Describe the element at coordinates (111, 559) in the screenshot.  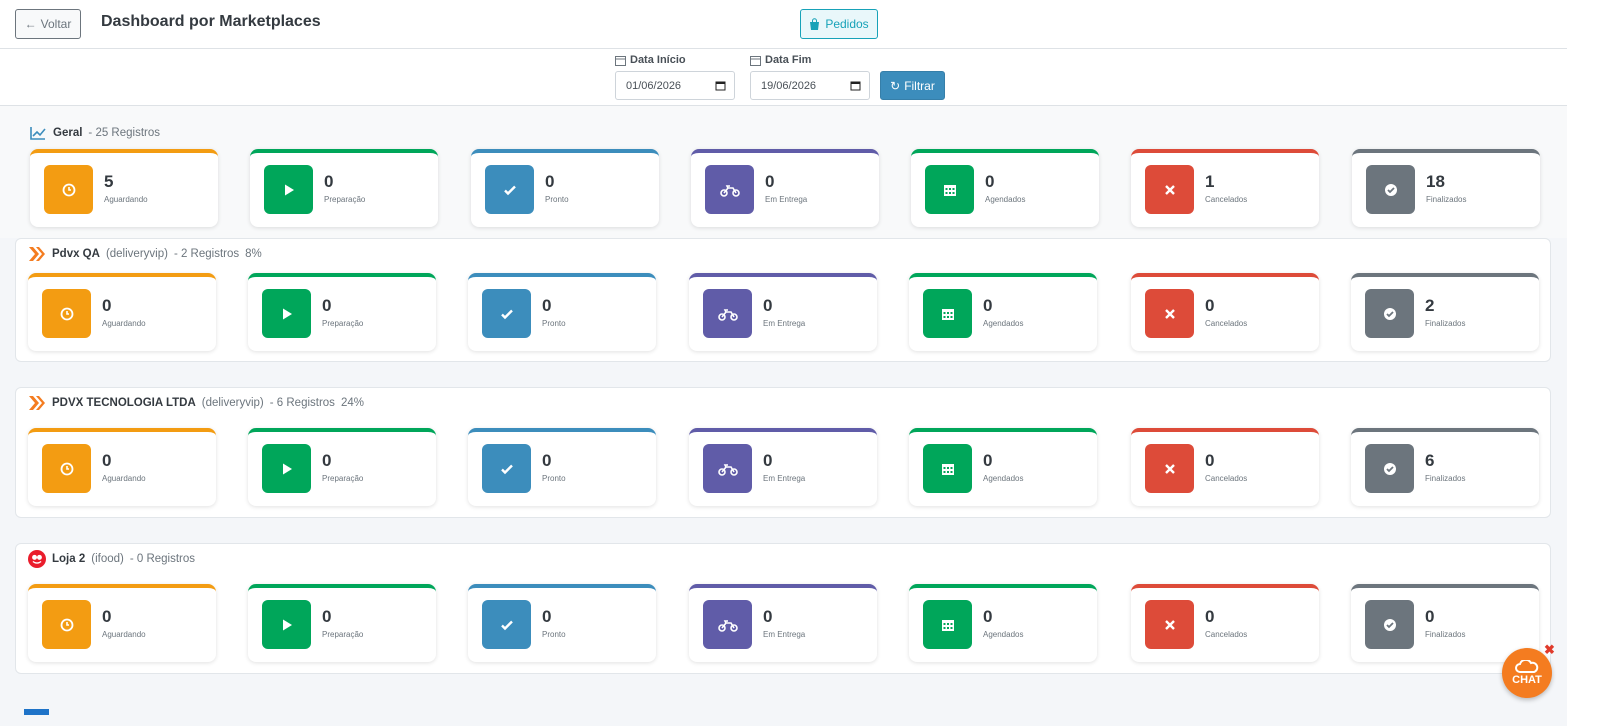
I see `section-header: Loja 2 (ifood) - 0 Registros` at that location.